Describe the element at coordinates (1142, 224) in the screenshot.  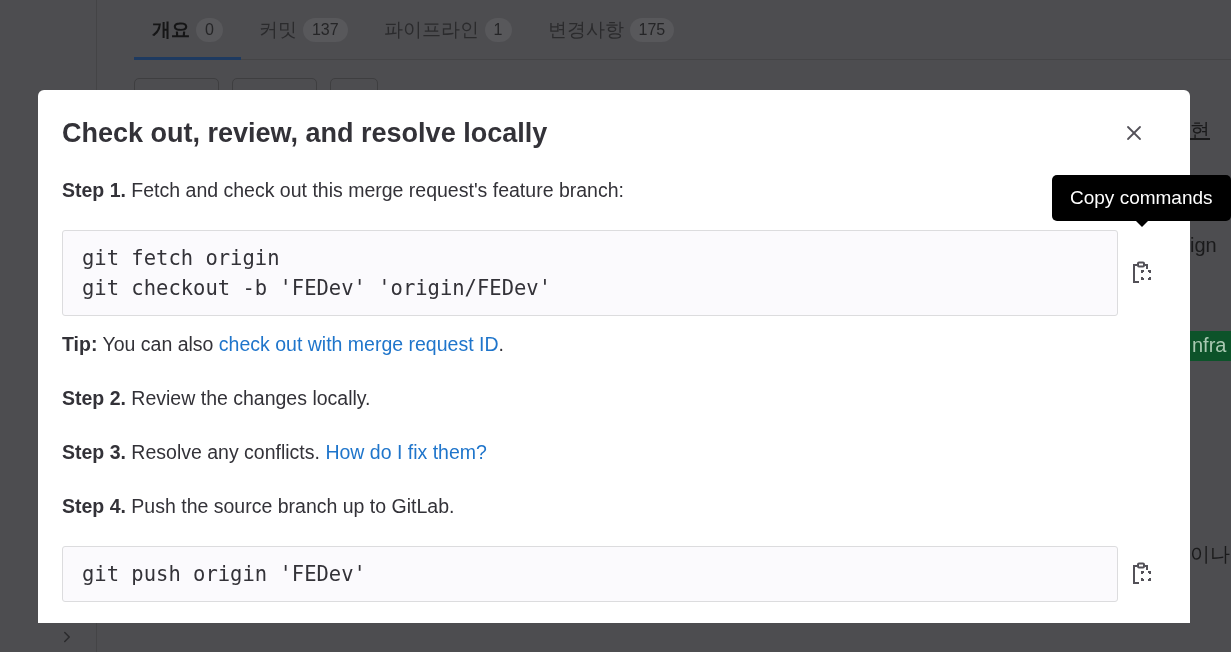
I see `tooltip-pointer` at that location.